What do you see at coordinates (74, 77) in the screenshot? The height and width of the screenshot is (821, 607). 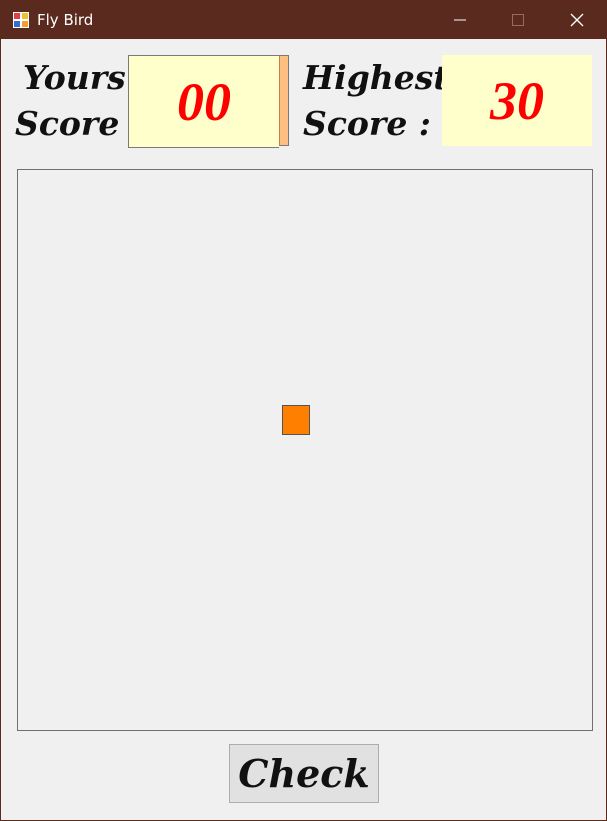 I see `your-score-label-line1: Yours` at bounding box center [74, 77].